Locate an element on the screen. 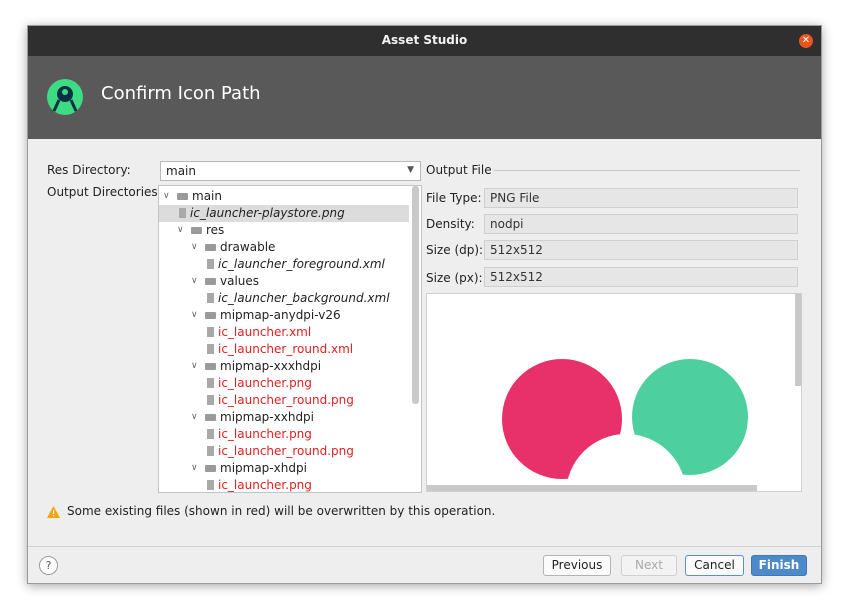 This screenshot has width=846, height=611. density-value: nodpi is located at coordinates (507, 224).